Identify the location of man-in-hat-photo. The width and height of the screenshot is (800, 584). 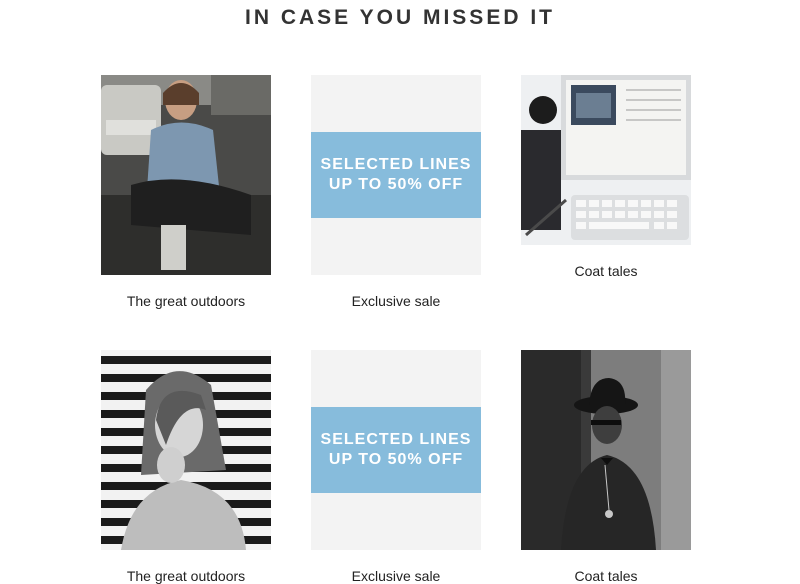
(606, 450).